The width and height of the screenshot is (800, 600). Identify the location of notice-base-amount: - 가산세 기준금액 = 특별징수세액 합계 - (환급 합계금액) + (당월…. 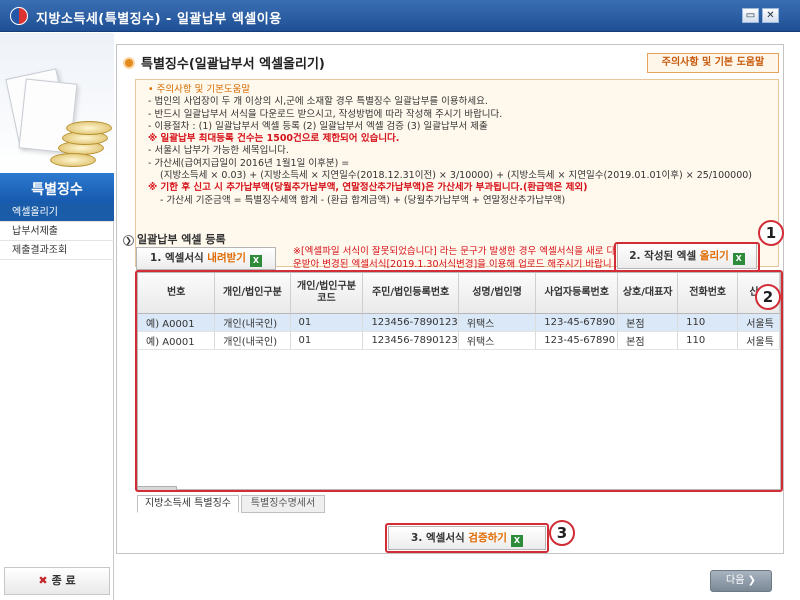
(363, 200).